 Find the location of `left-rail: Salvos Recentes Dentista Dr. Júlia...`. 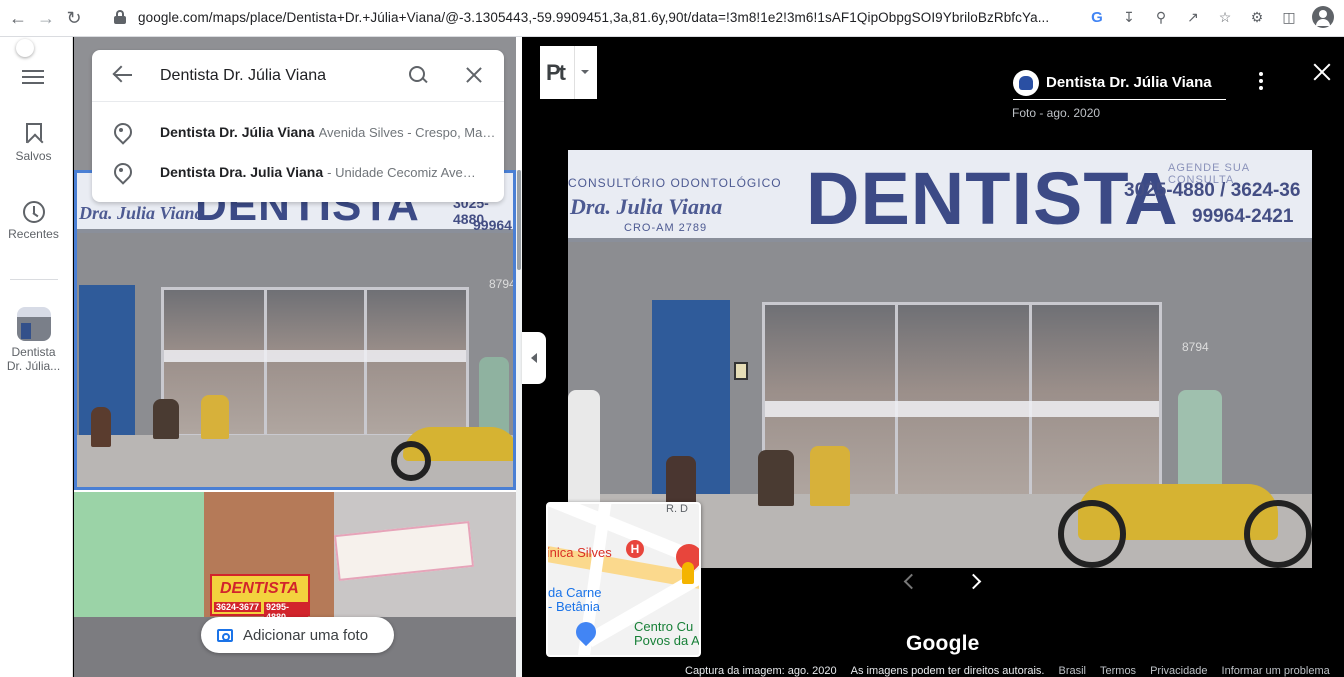

left-rail: Salvos Recentes Dentista Dr. Júlia... is located at coordinates (36, 357).